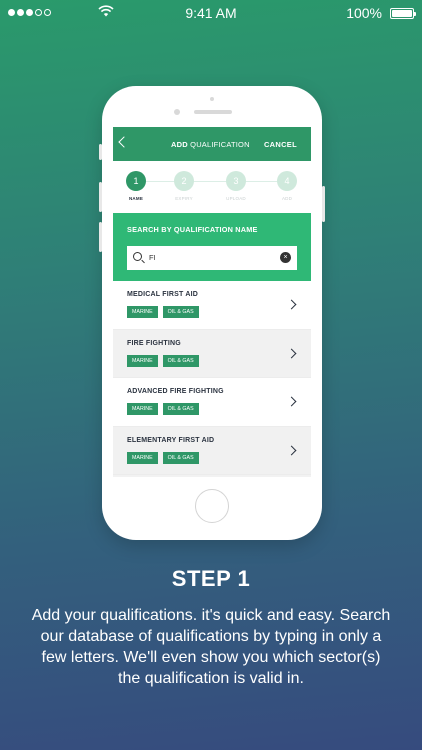 The image size is (422, 750). I want to click on step-3-label: UPLOAD, so click(236, 198).